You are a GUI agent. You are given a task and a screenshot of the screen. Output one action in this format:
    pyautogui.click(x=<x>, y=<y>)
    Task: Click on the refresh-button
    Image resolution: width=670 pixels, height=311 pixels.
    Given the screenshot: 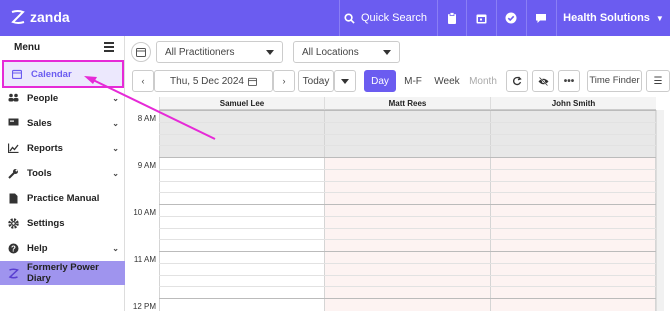 What is the action you would take?
    pyautogui.click(x=517, y=81)
    